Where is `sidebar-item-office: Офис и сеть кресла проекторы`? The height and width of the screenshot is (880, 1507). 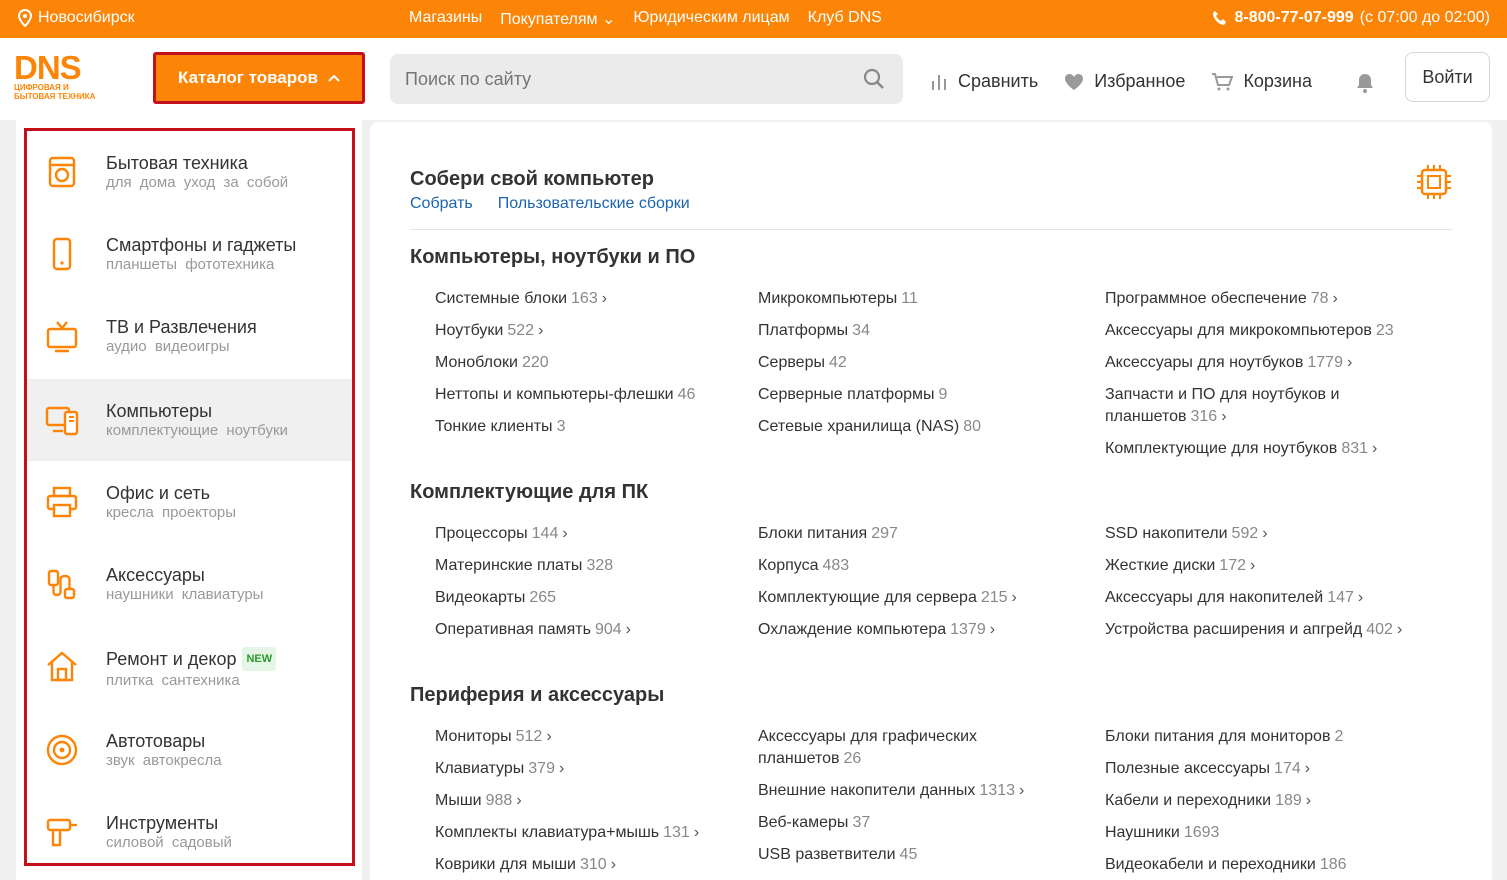
sidebar-item-office: Офис и сеть кресла проекторы is located at coordinates (189, 502).